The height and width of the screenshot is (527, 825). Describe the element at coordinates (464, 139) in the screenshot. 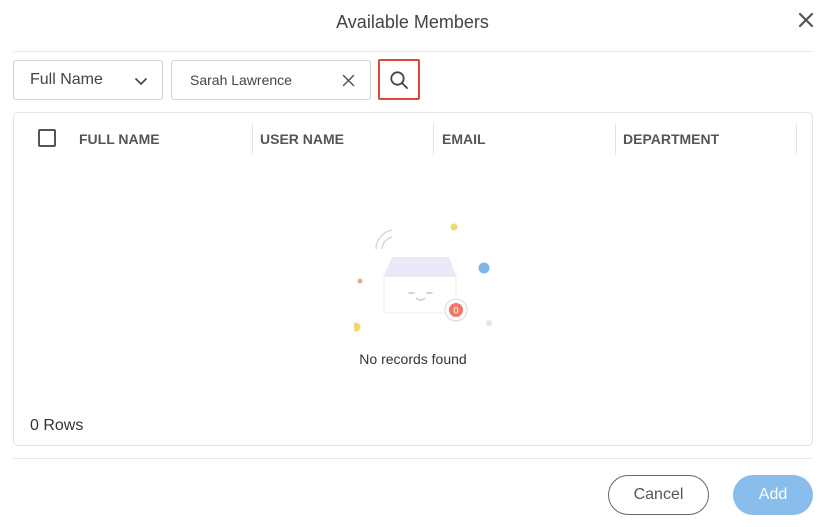

I see `column-header-email: EMAIL` at that location.